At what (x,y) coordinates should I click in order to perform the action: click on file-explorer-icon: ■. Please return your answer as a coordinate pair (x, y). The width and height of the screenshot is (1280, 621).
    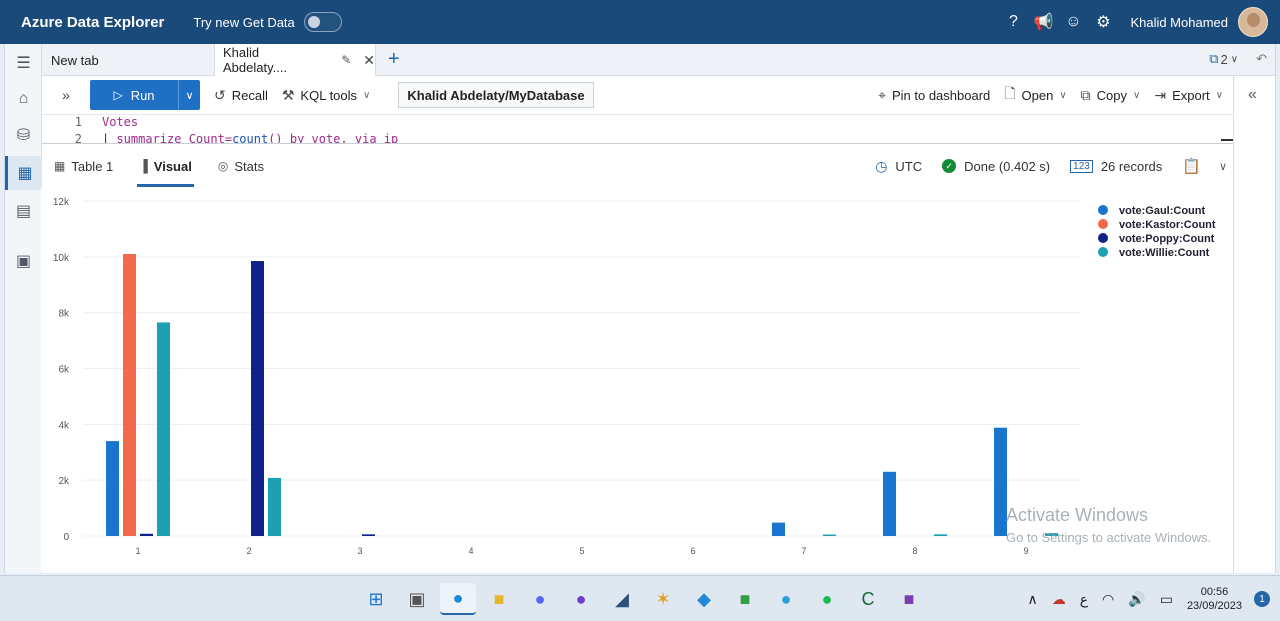
    Looking at the image, I should click on (499, 599).